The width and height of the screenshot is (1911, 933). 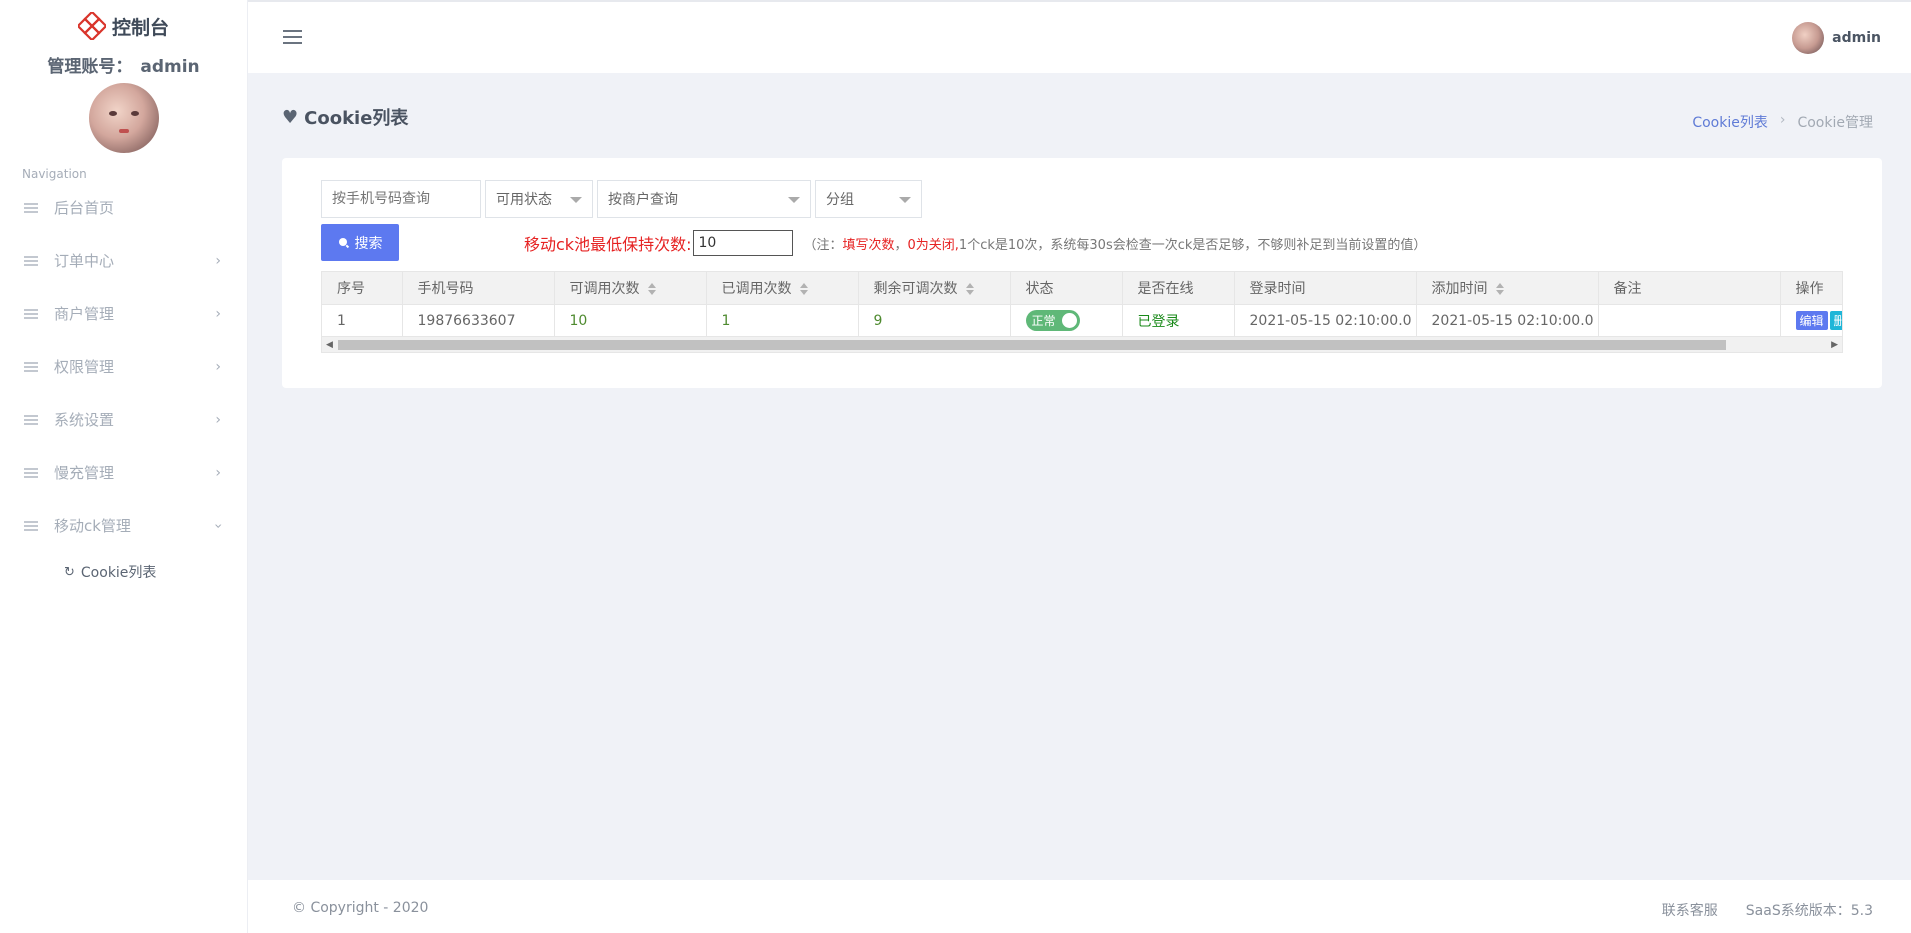 I want to click on column-header-sortable: 已调用次数, so click(x=782, y=288).